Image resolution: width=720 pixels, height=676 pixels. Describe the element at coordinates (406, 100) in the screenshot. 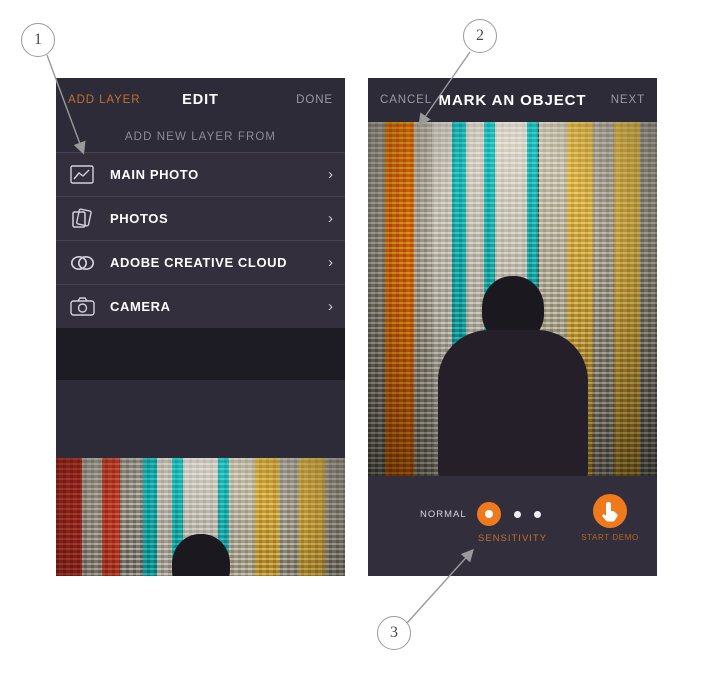

I see `cancel-button: CANCEL` at that location.